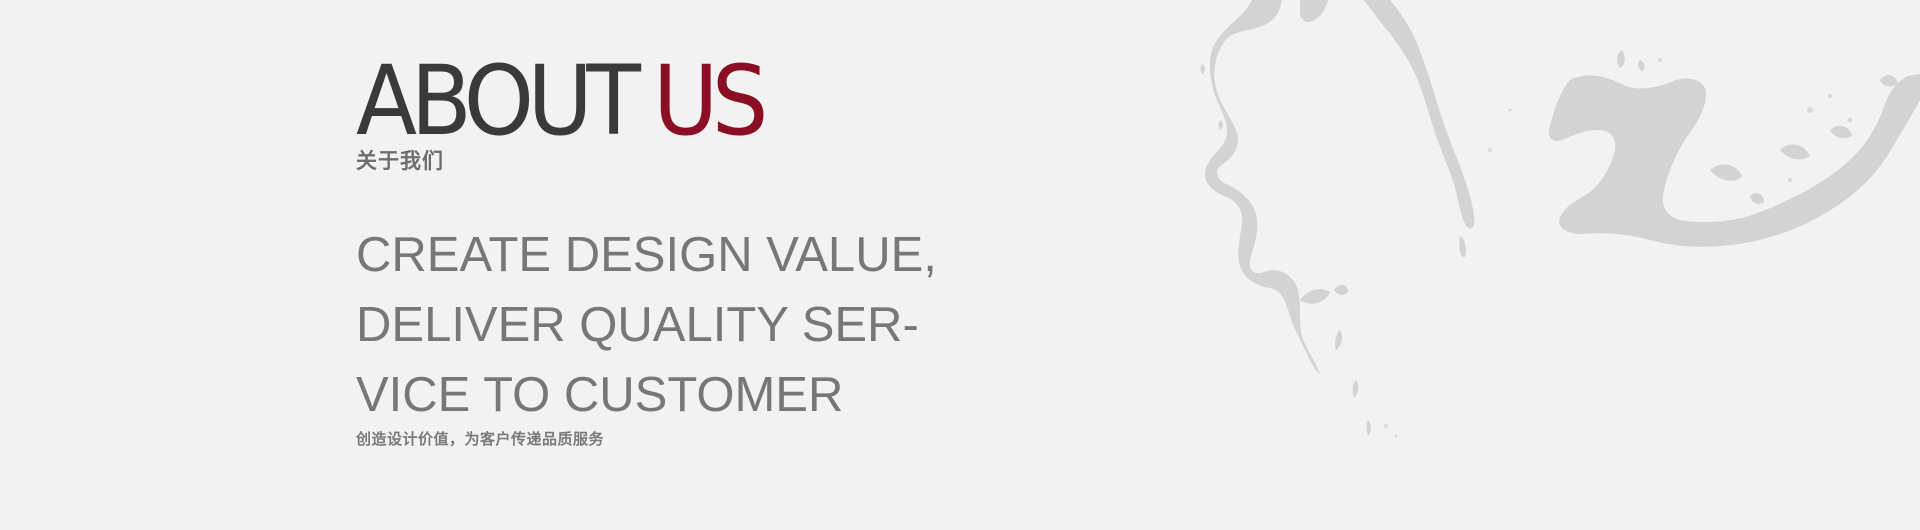 This screenshot has height=530, width=1920. I want to click on slogan-line-3: VICE TO CUSTOMER, so click(600, 395).